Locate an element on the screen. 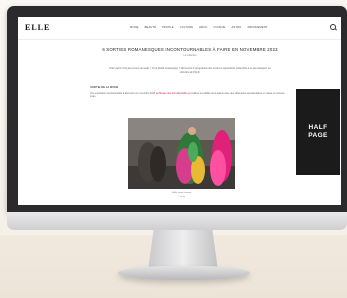 The image size is (347, 298). nav-item-astro: ASTRO is located at coordinates (236, 27).